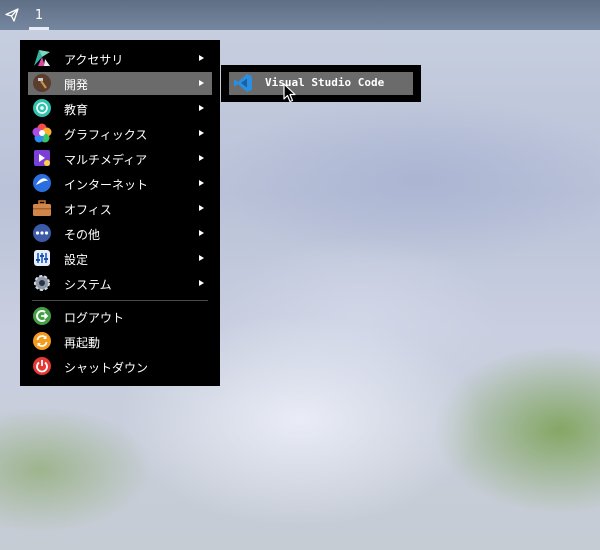  What do you see at coordinates (120, 258) in the screenshot?
I see `menu-item-settings: 設定` at bounding box center [120, 258].